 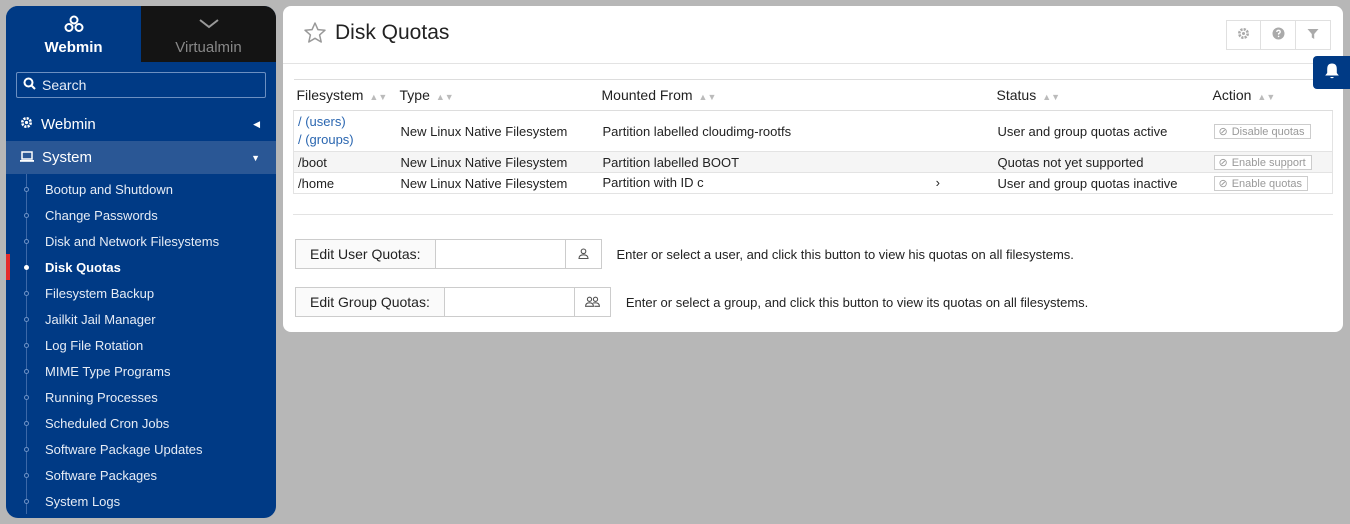 What do you see at coordinates (509, 302) in the screenshot?
I see `group-input` at bounding box center [509, 302].